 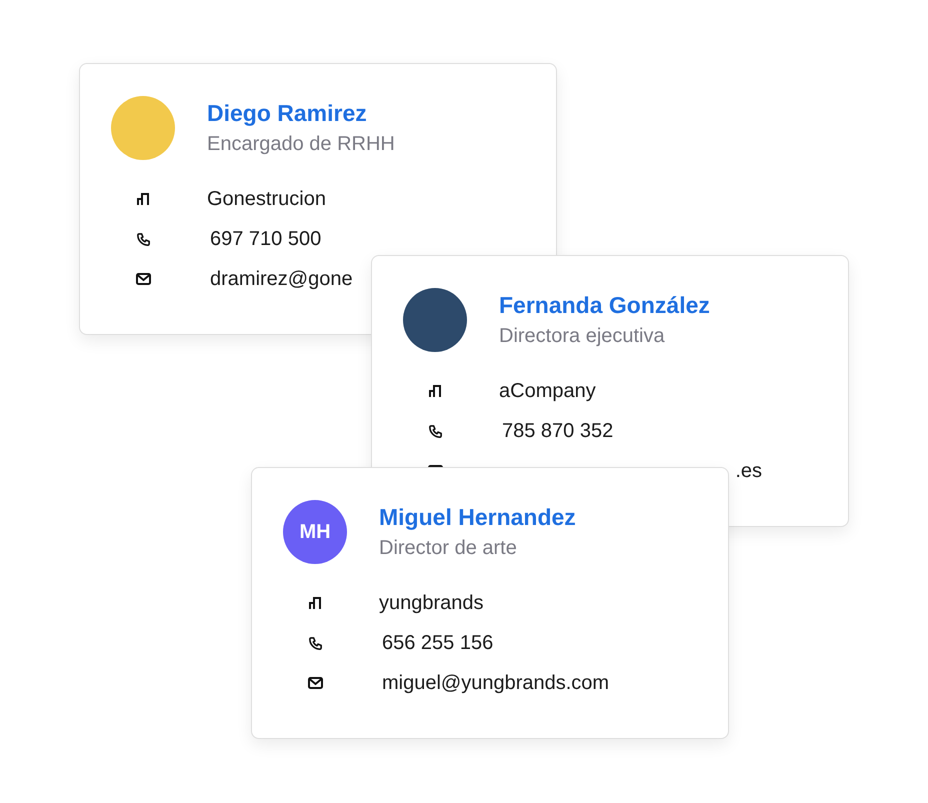 What do you see at coordinates (582, 336) in the screenshot?
I see `job-title: Directora ejecutiva` at bounding box center [582, 336].